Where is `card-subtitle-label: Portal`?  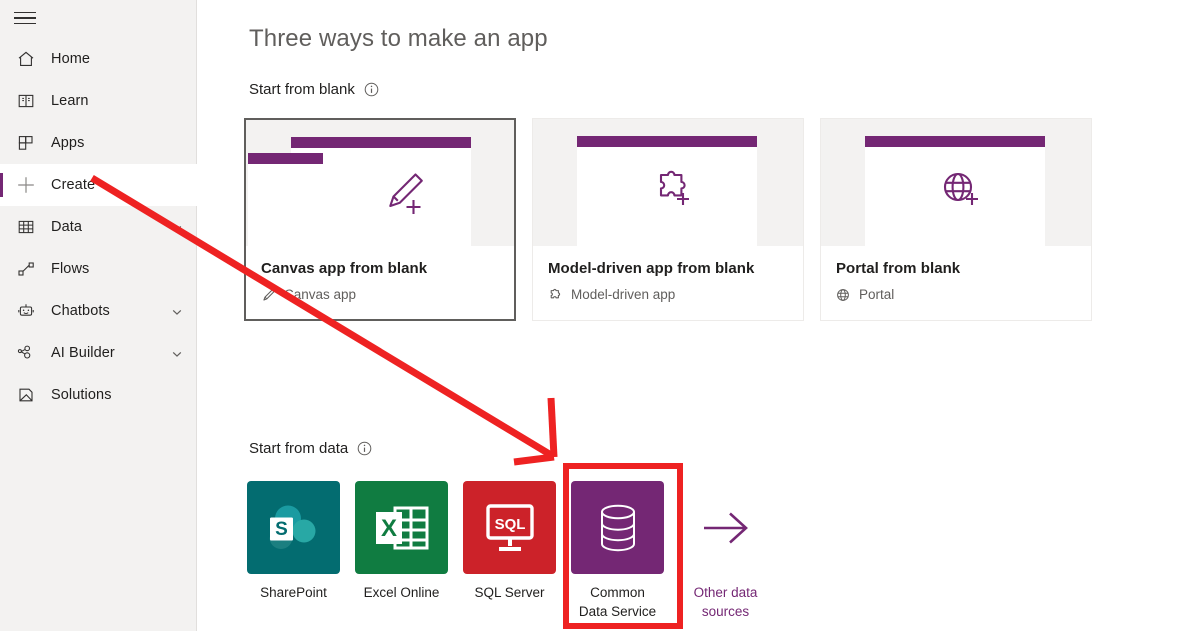
card-subtitle-label: Portal is located at coordinates (877, 294).